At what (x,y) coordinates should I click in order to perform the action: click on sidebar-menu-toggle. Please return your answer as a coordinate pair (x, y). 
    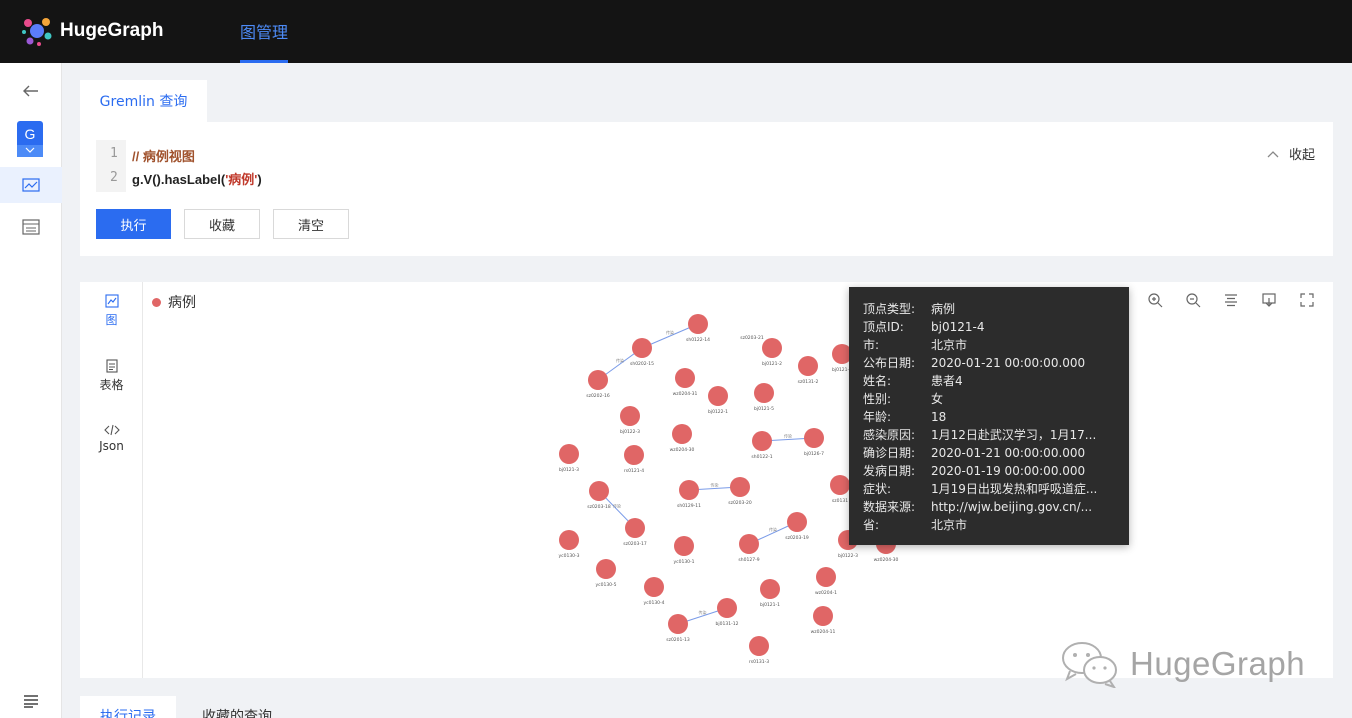
    Looking at the image, I should click on (31, 700).